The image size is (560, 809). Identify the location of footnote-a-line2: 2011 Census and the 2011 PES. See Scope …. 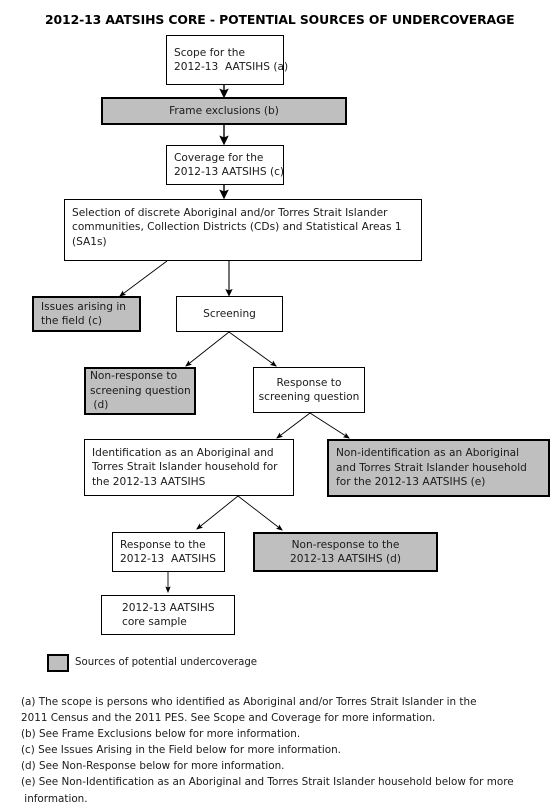
(228, 718).